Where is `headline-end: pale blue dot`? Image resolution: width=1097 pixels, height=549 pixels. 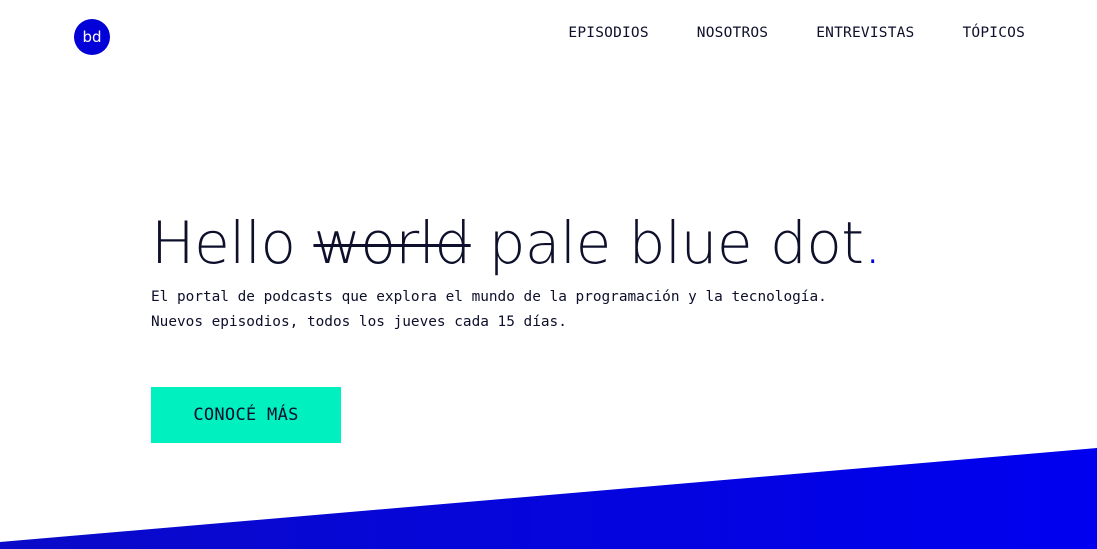
headline-end: pale blue dot is located at coordinates (667, 243).